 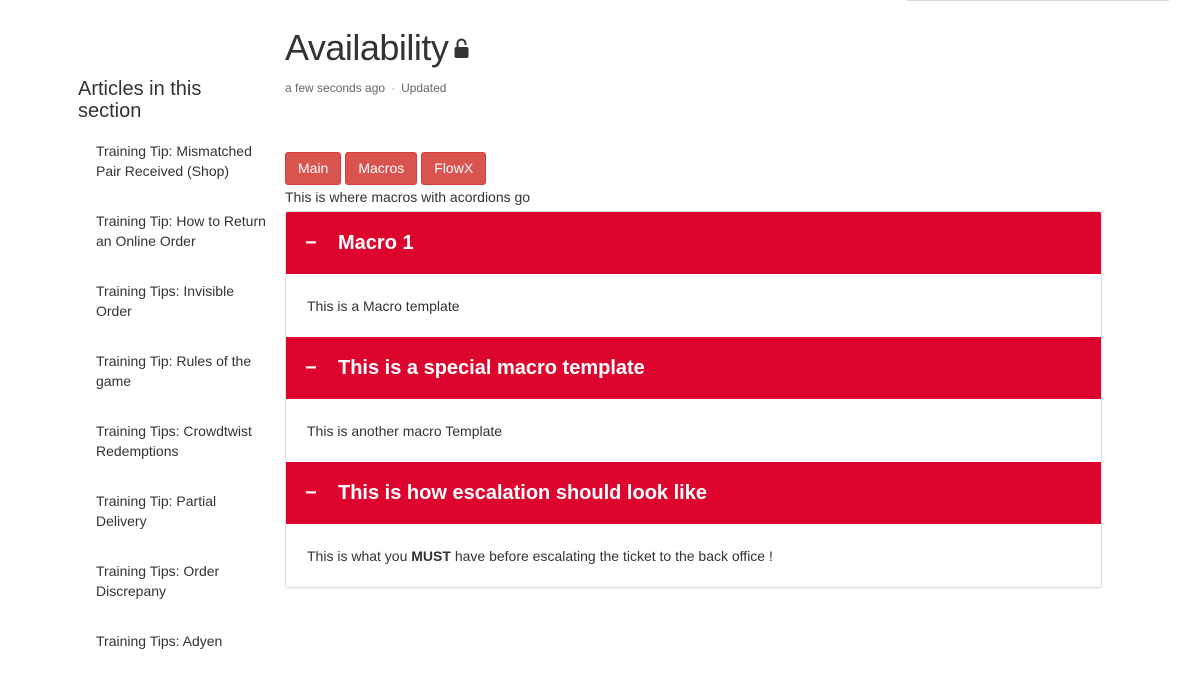 What do you see at coordinates (522, 492) in the screenshot?
I see `accordion-title: This is how escalation should look like` at bounding box center [522, 492].